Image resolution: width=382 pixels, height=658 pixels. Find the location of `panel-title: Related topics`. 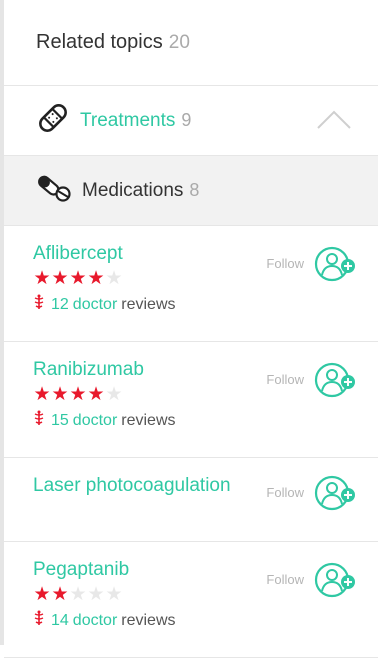

panel-title: Related topics is located at coordinates (99, 42).